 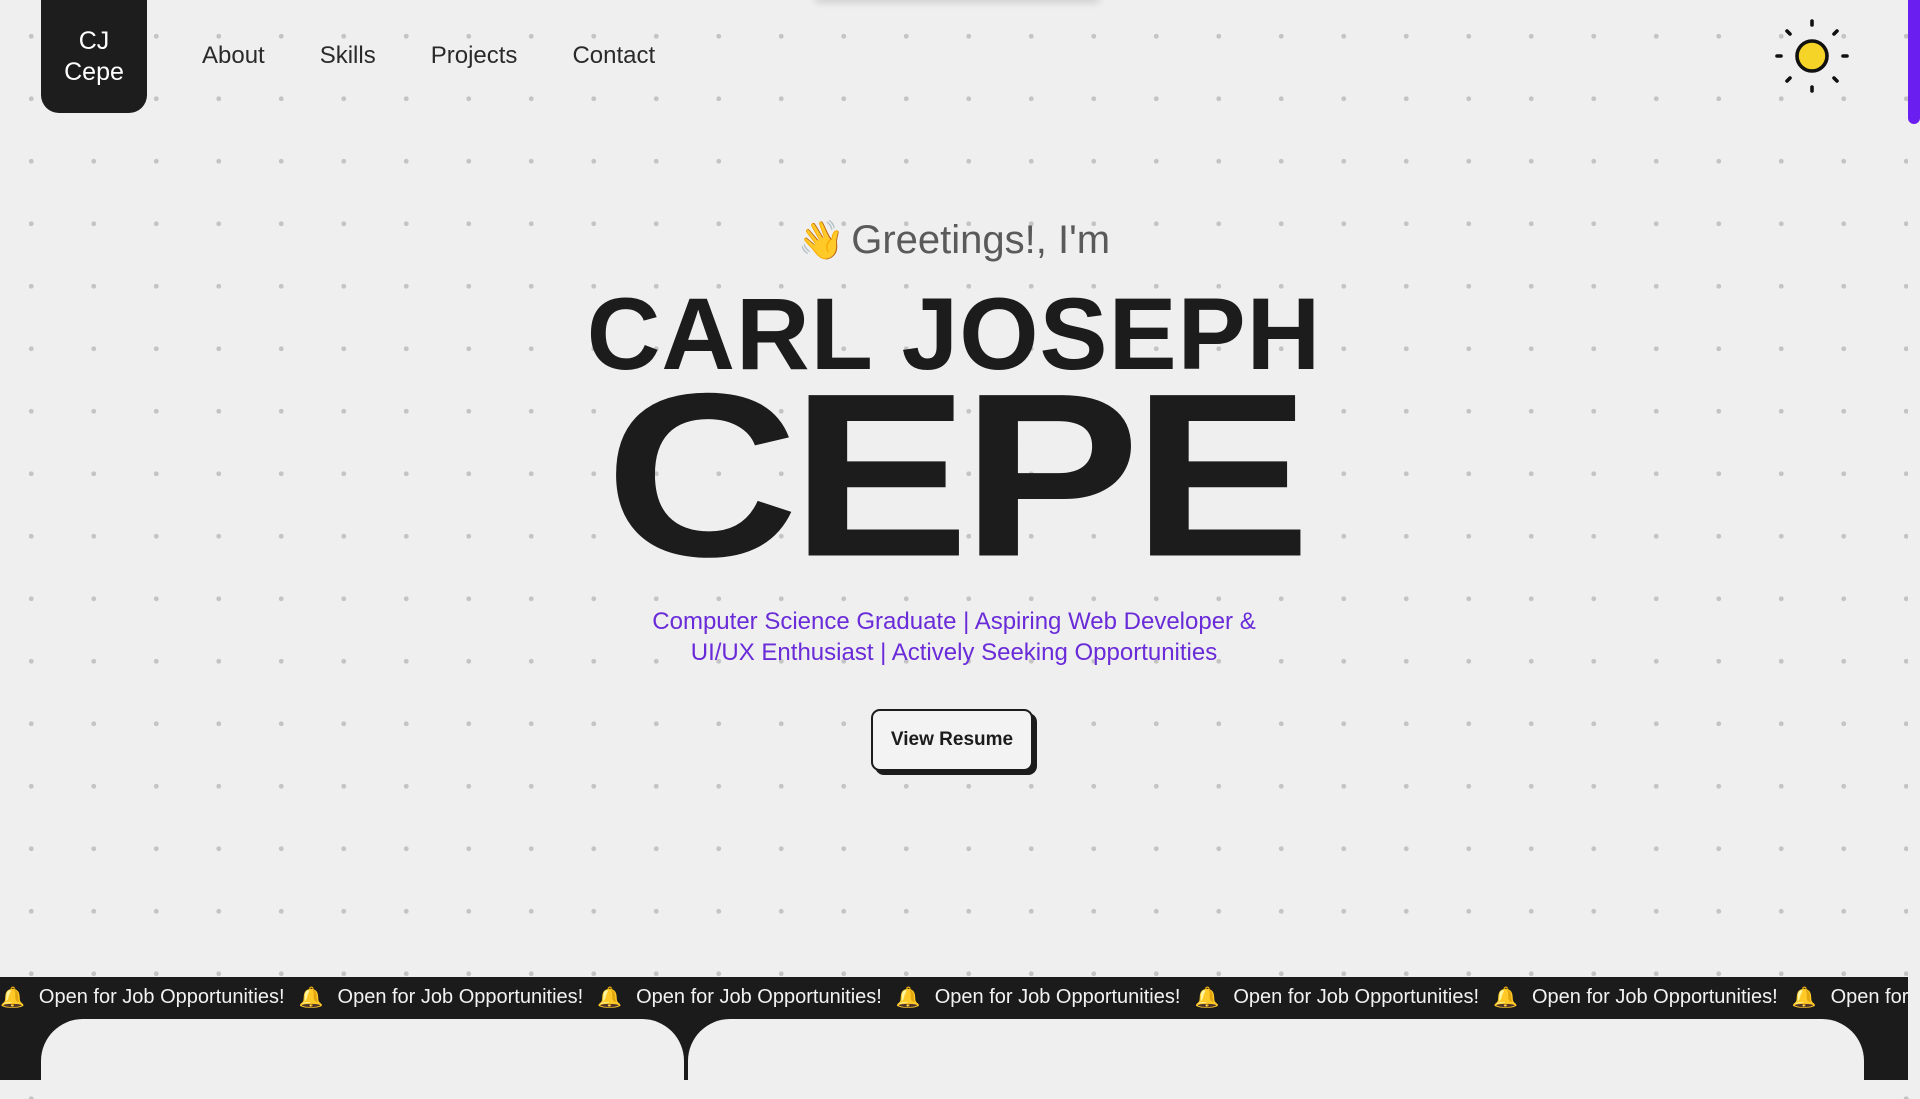 What do you see at coordinates (1276, 1059) in the screenshot?
I see `about-card-right` at bounding box center [1276, 1059].